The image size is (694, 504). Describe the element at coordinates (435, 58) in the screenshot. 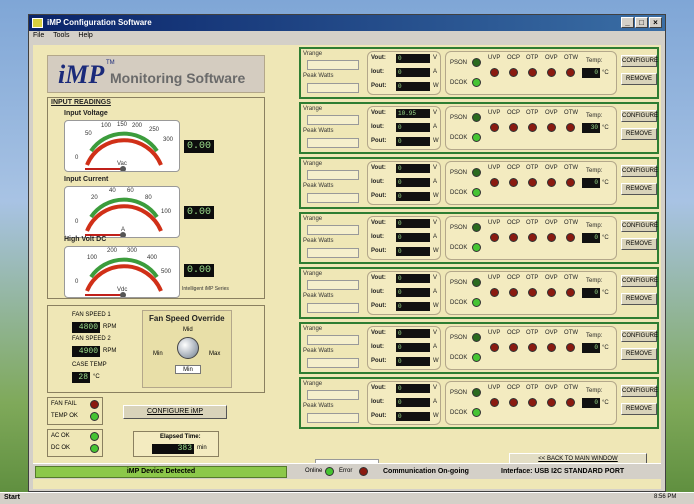

I see `vout-unit: V` at that location.